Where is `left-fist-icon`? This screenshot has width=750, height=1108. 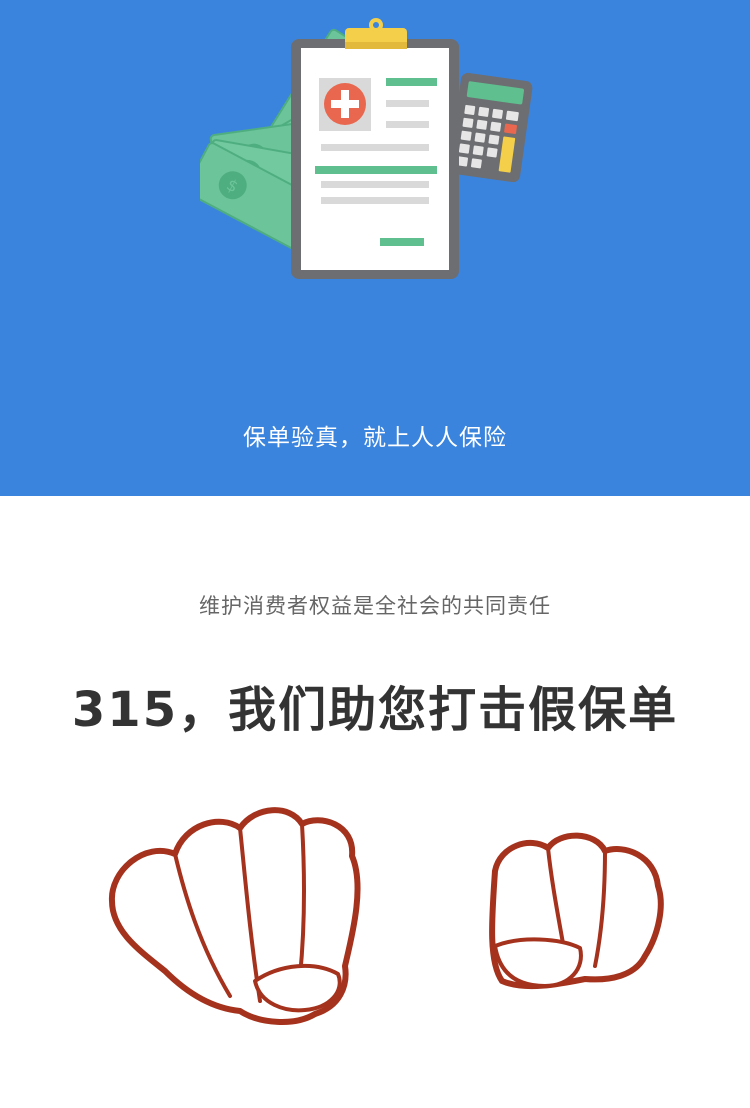 left-fist-icon is located at coordinates (234, 916).